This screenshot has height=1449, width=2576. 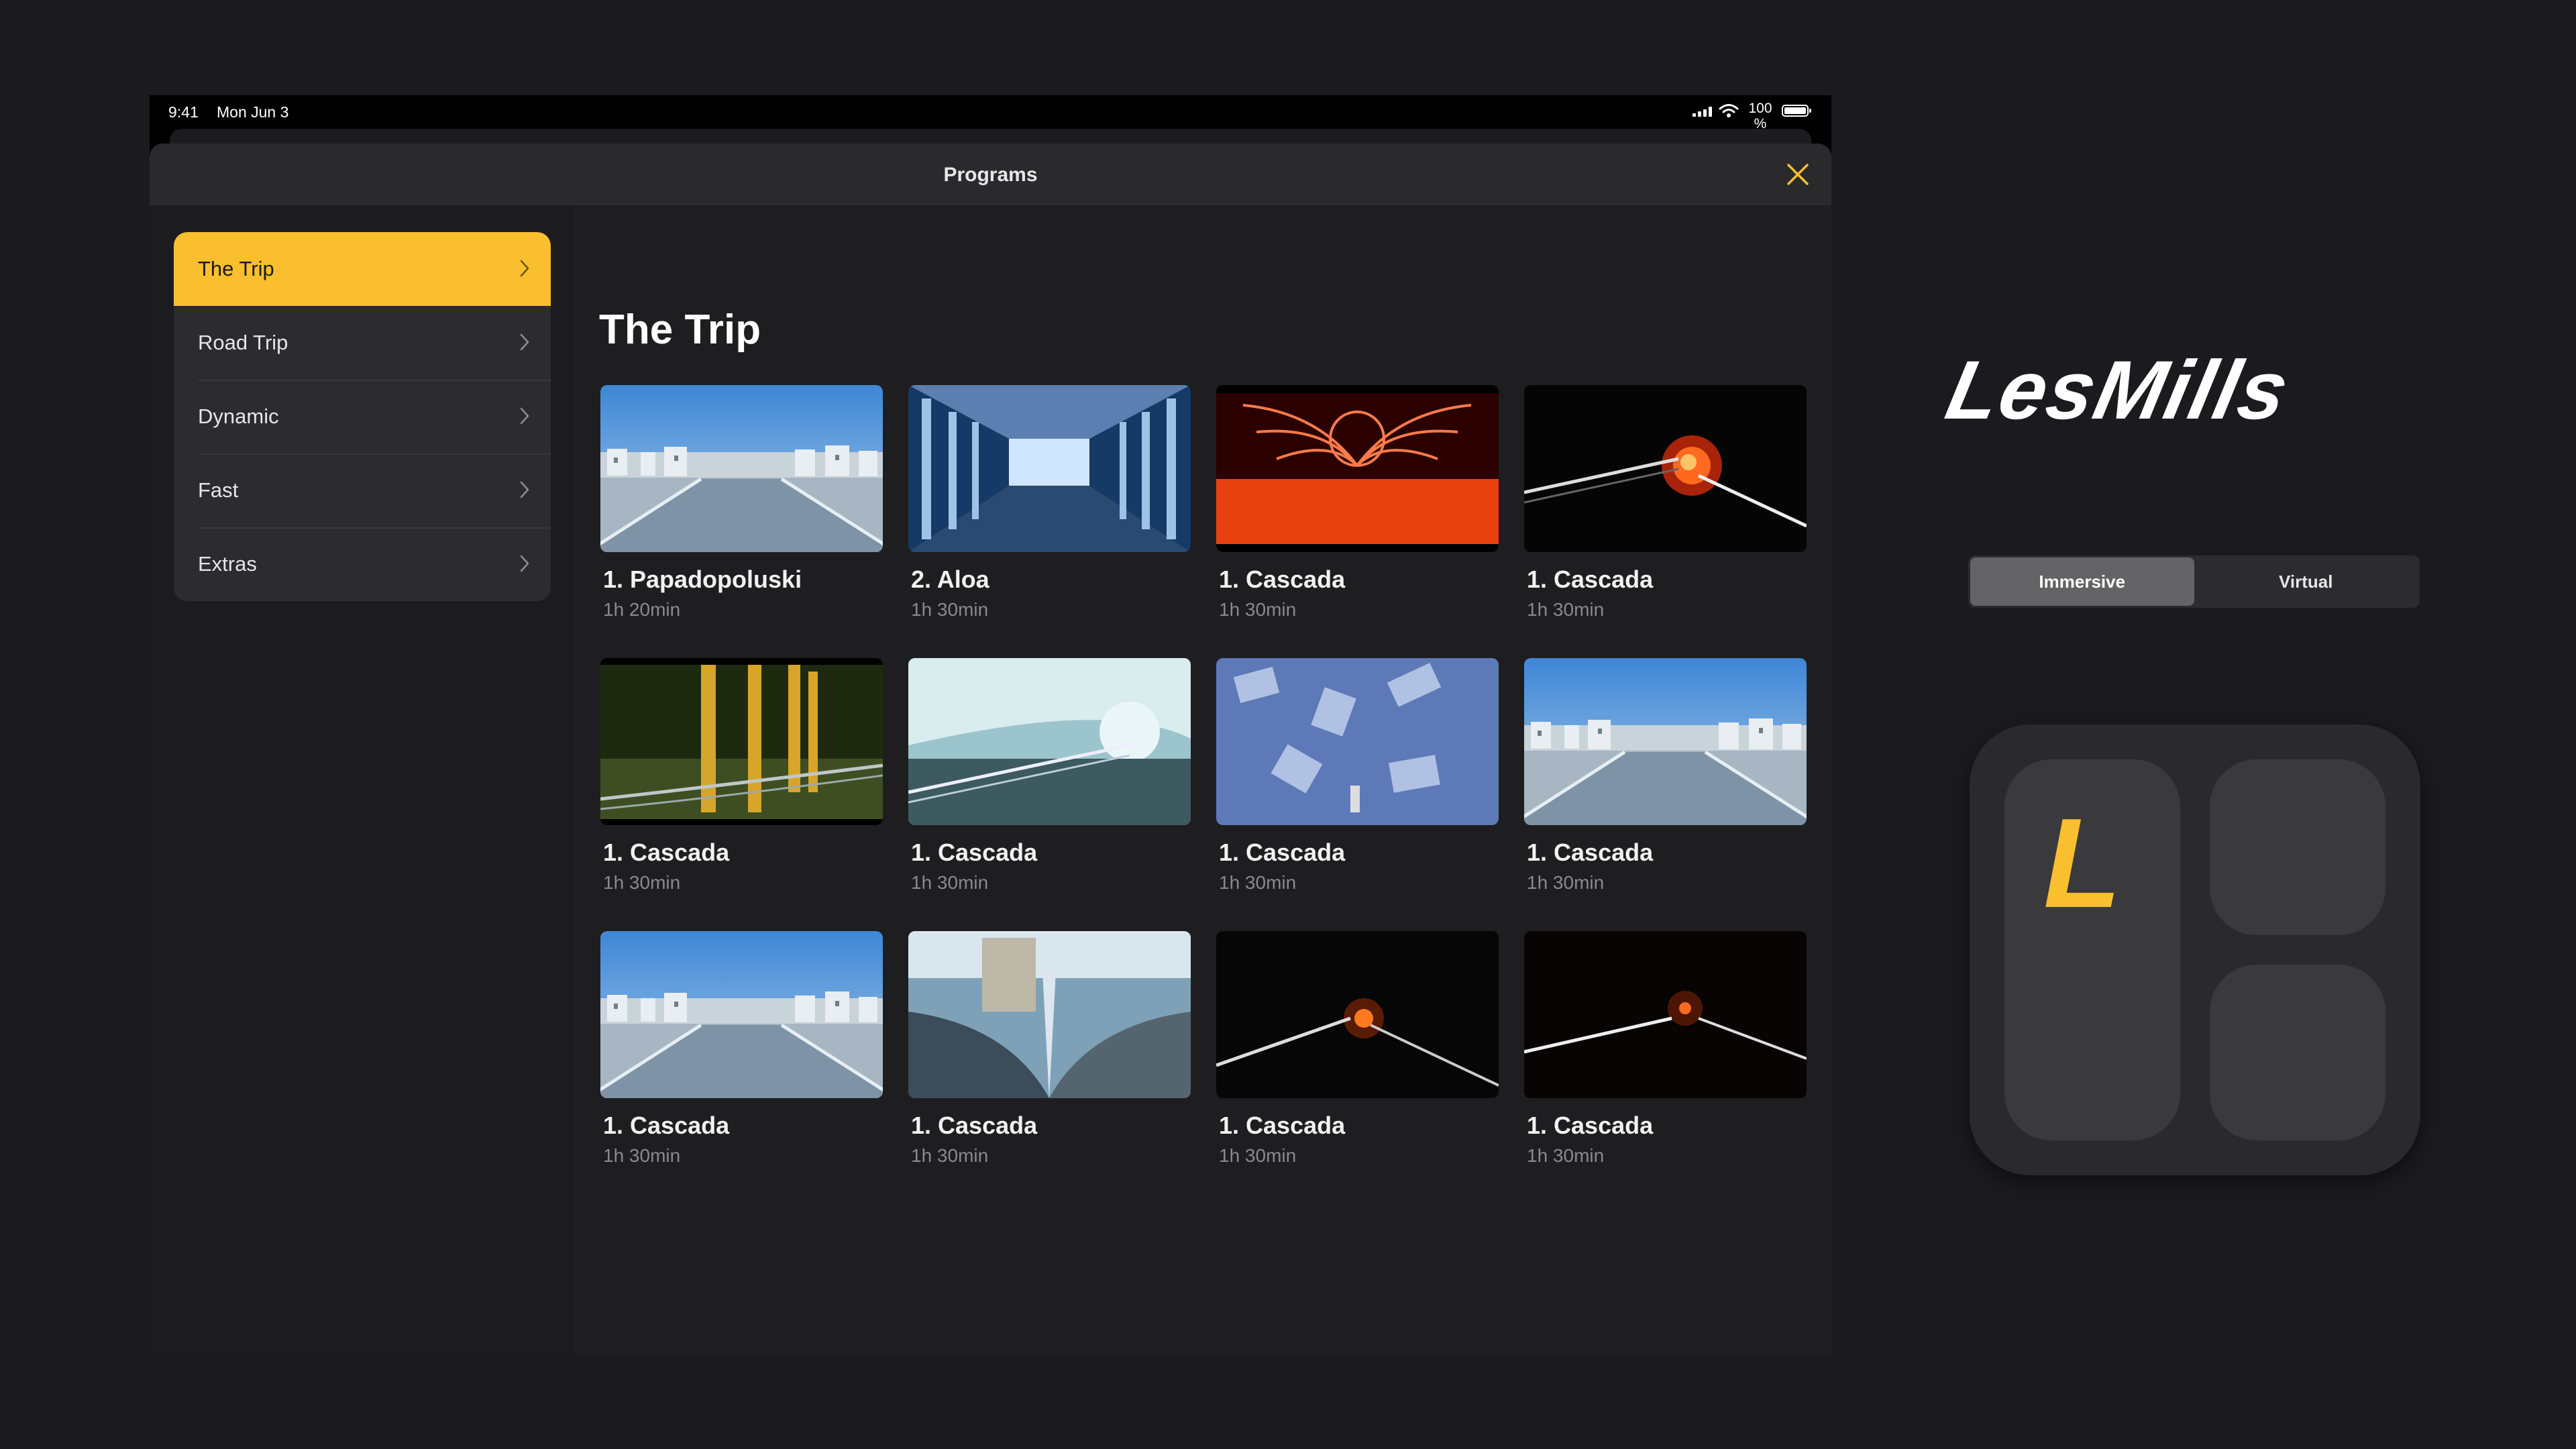 I want to click on app-icon-tile-large: L, so click(x=2092, y=949).